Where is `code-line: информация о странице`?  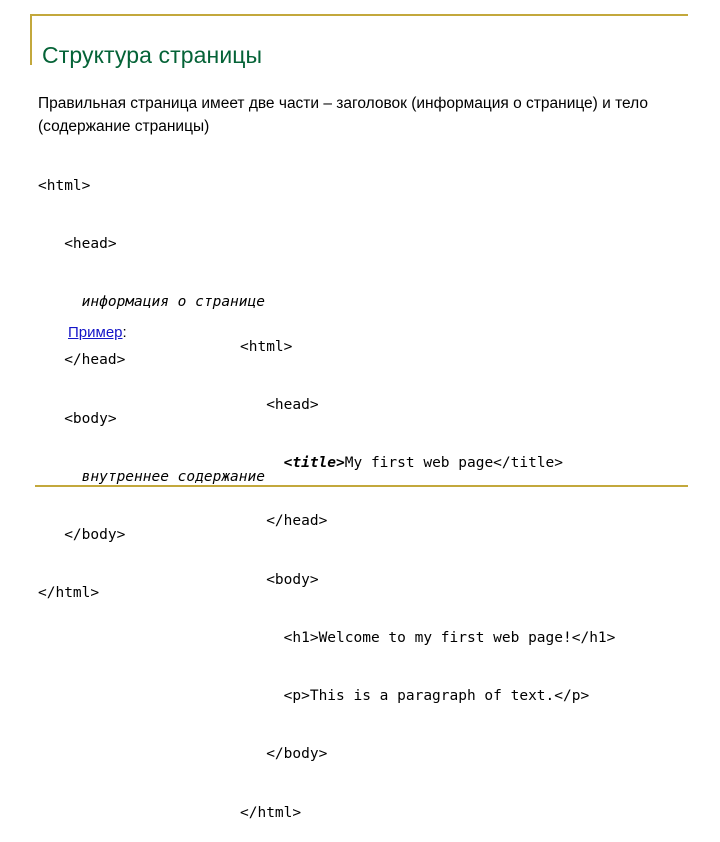
code-line: информация о странице is located at coordinates (151, 302).